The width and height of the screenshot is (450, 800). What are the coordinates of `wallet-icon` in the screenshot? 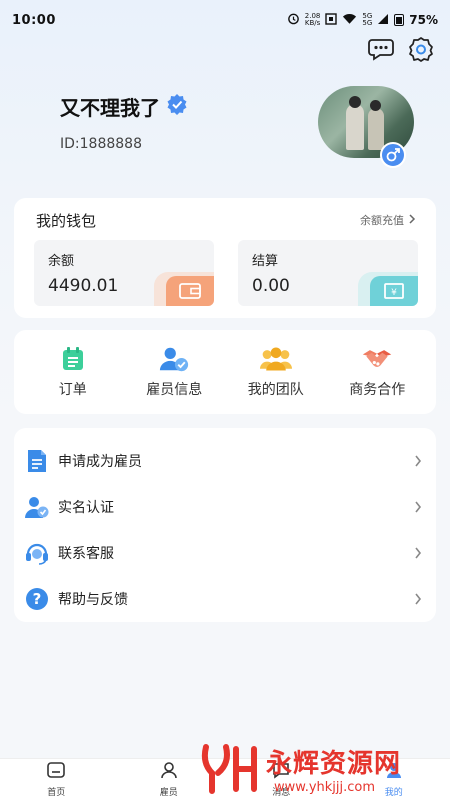 It's located at (190, 291).